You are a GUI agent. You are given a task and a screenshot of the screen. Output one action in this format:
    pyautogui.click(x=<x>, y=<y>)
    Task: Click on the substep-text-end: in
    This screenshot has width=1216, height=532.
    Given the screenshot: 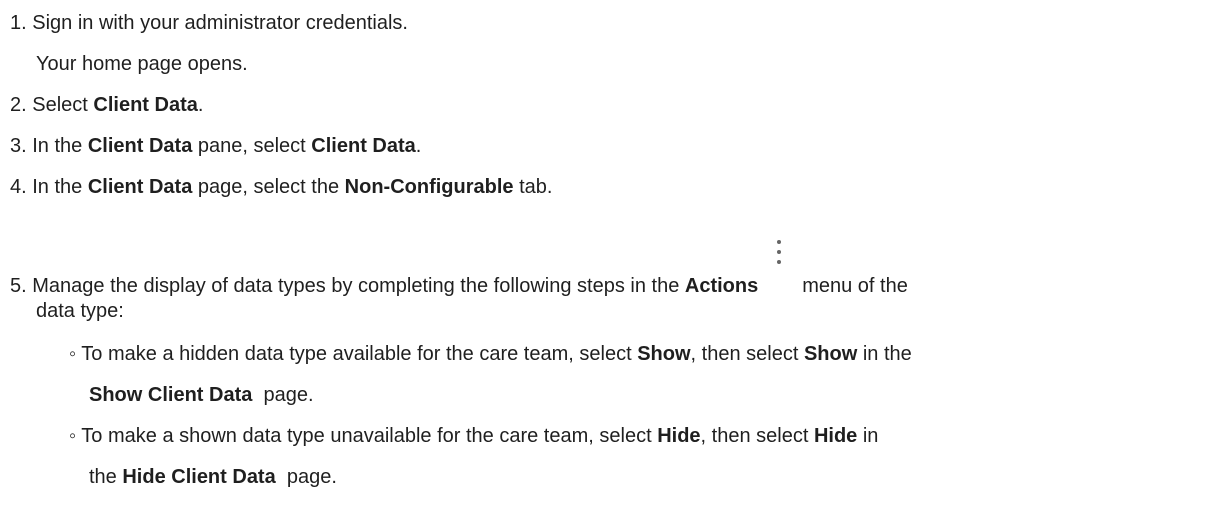 What is the action you would take?
    pyautogui.click(x=868, y=436)
    